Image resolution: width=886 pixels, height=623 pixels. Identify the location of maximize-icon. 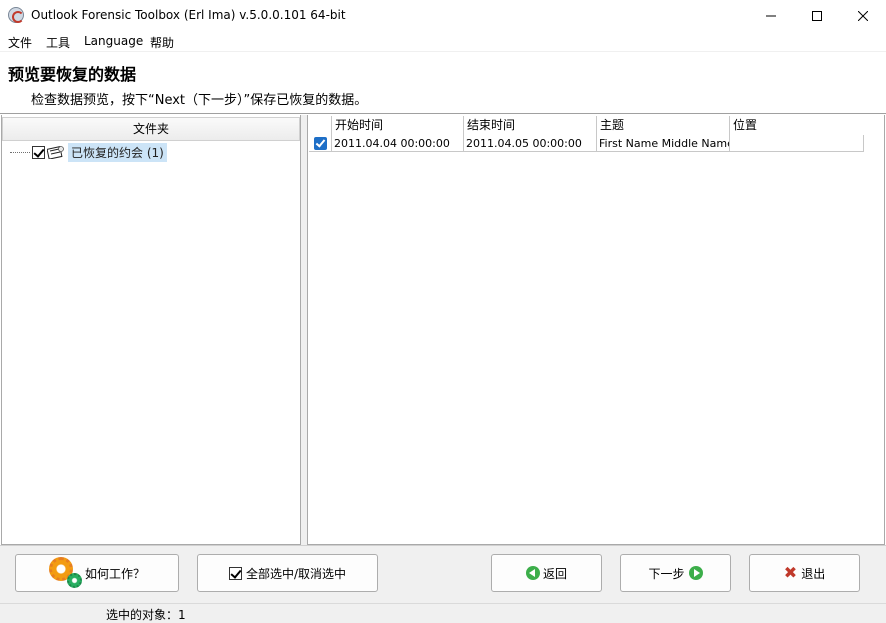
(817, 15).